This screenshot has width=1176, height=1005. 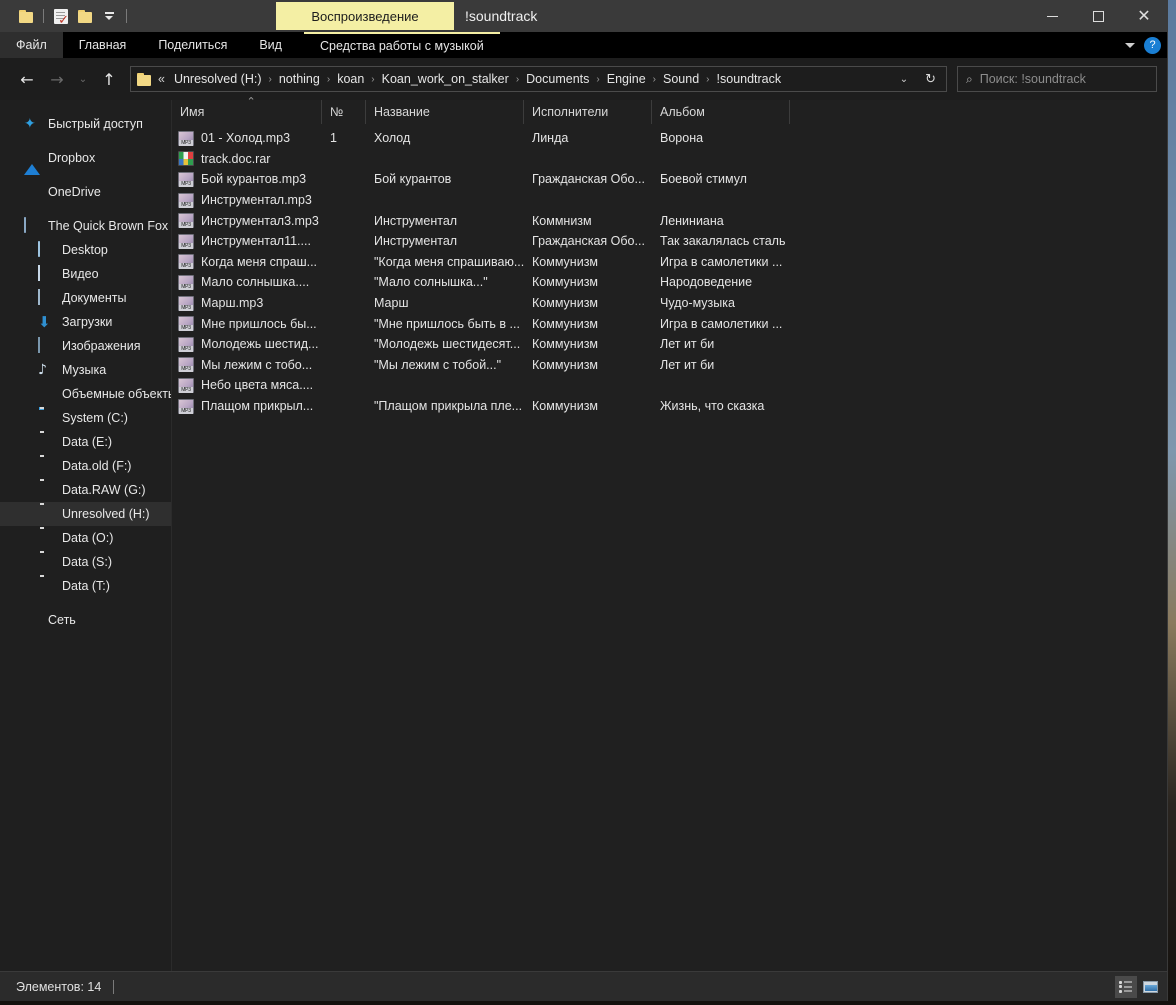 What do you see at coordinates (85, 192) in the screenshot?
I see `sidebar-item-onedrive: OneDrive` at bounding box center [85, 192].